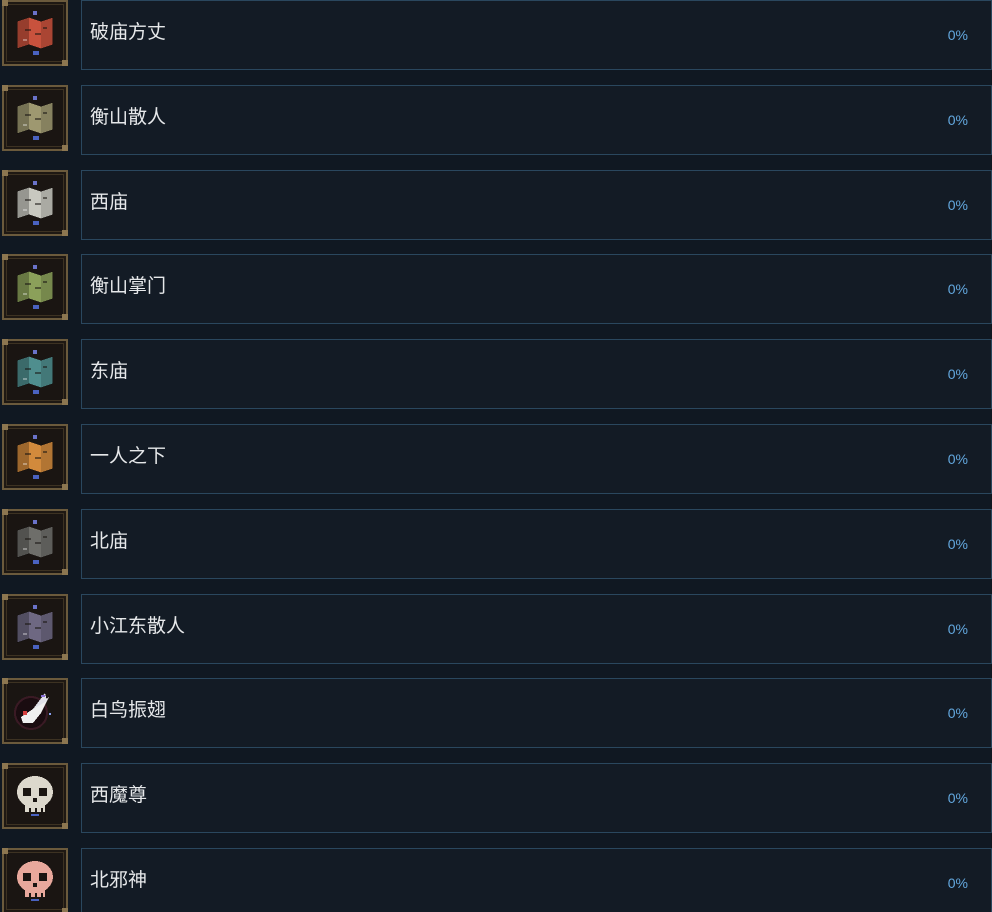  I want to click on achievement-row: 破庙方丈 0%, so click(496, 35).